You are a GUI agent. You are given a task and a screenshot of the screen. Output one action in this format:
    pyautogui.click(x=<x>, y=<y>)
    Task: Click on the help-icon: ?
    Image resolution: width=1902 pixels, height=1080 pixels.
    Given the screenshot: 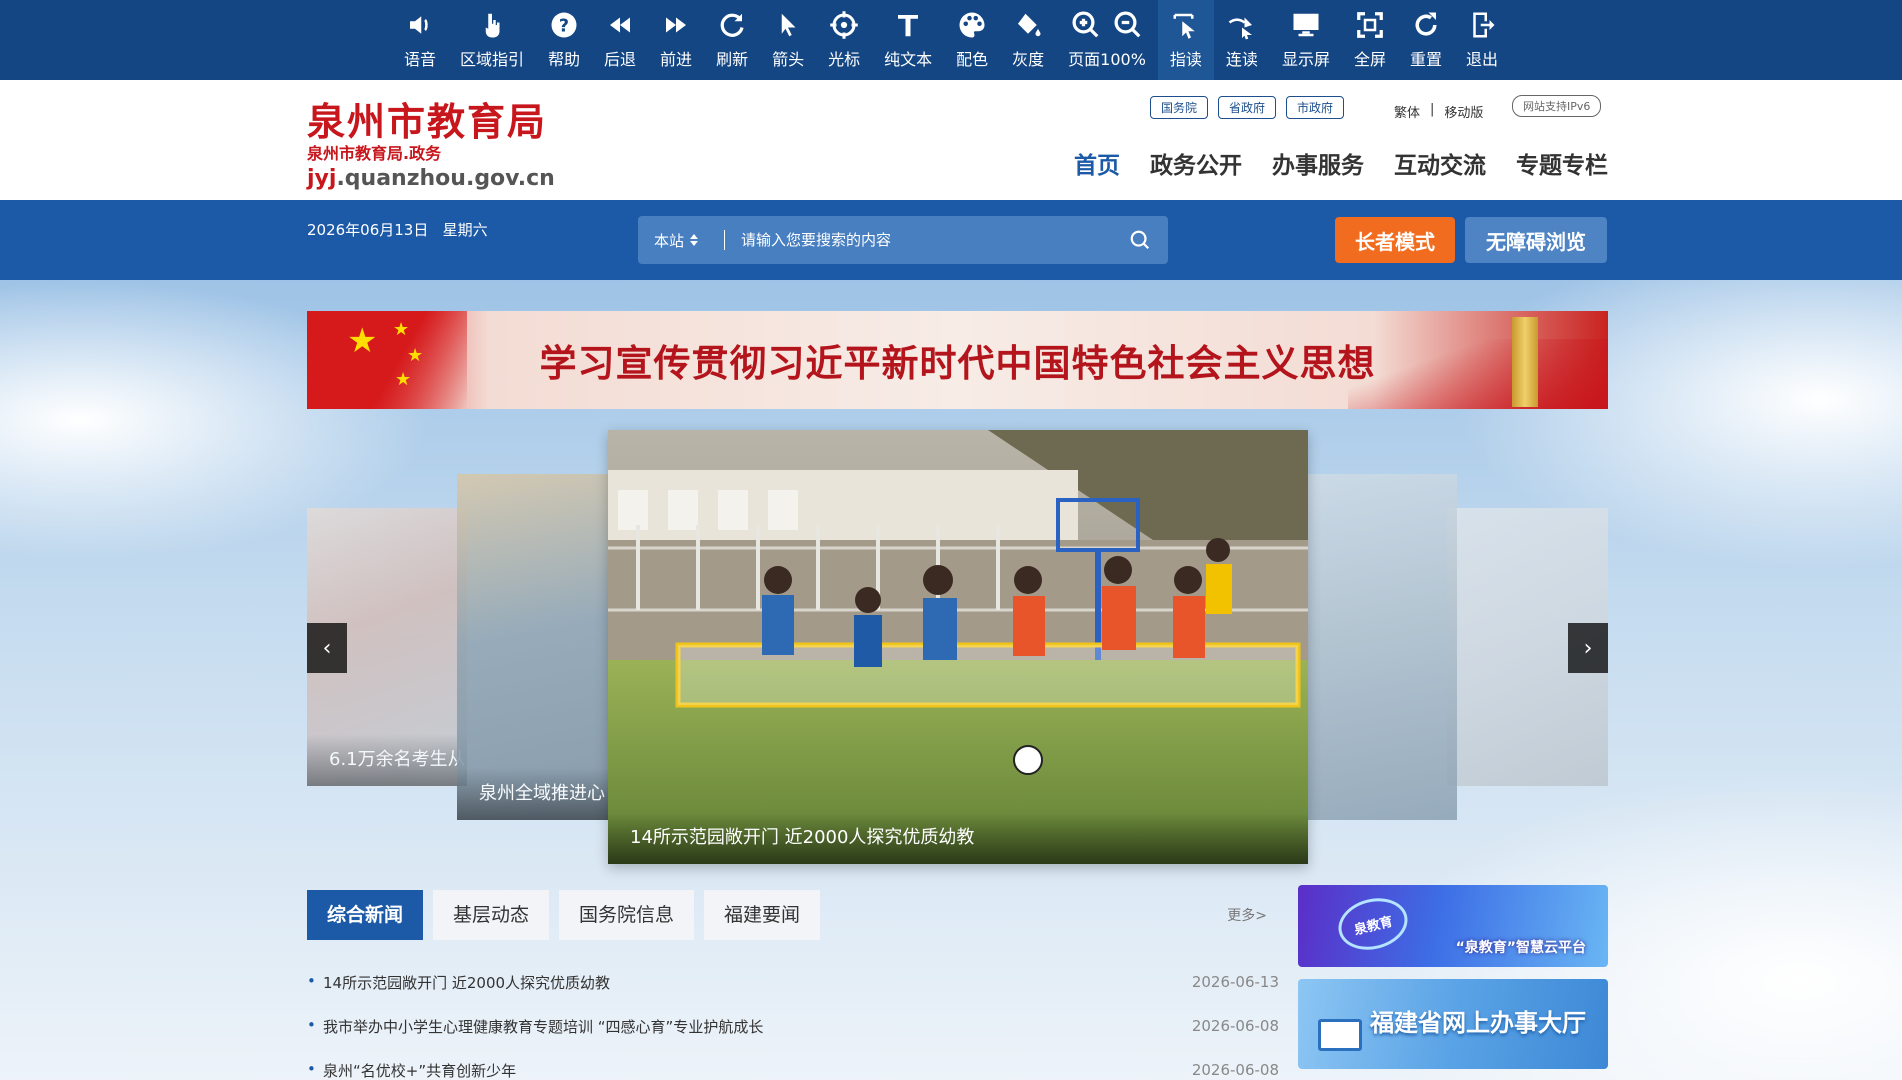 What is the action you would take?
    pyautogui.click(x=564, y=25)
    